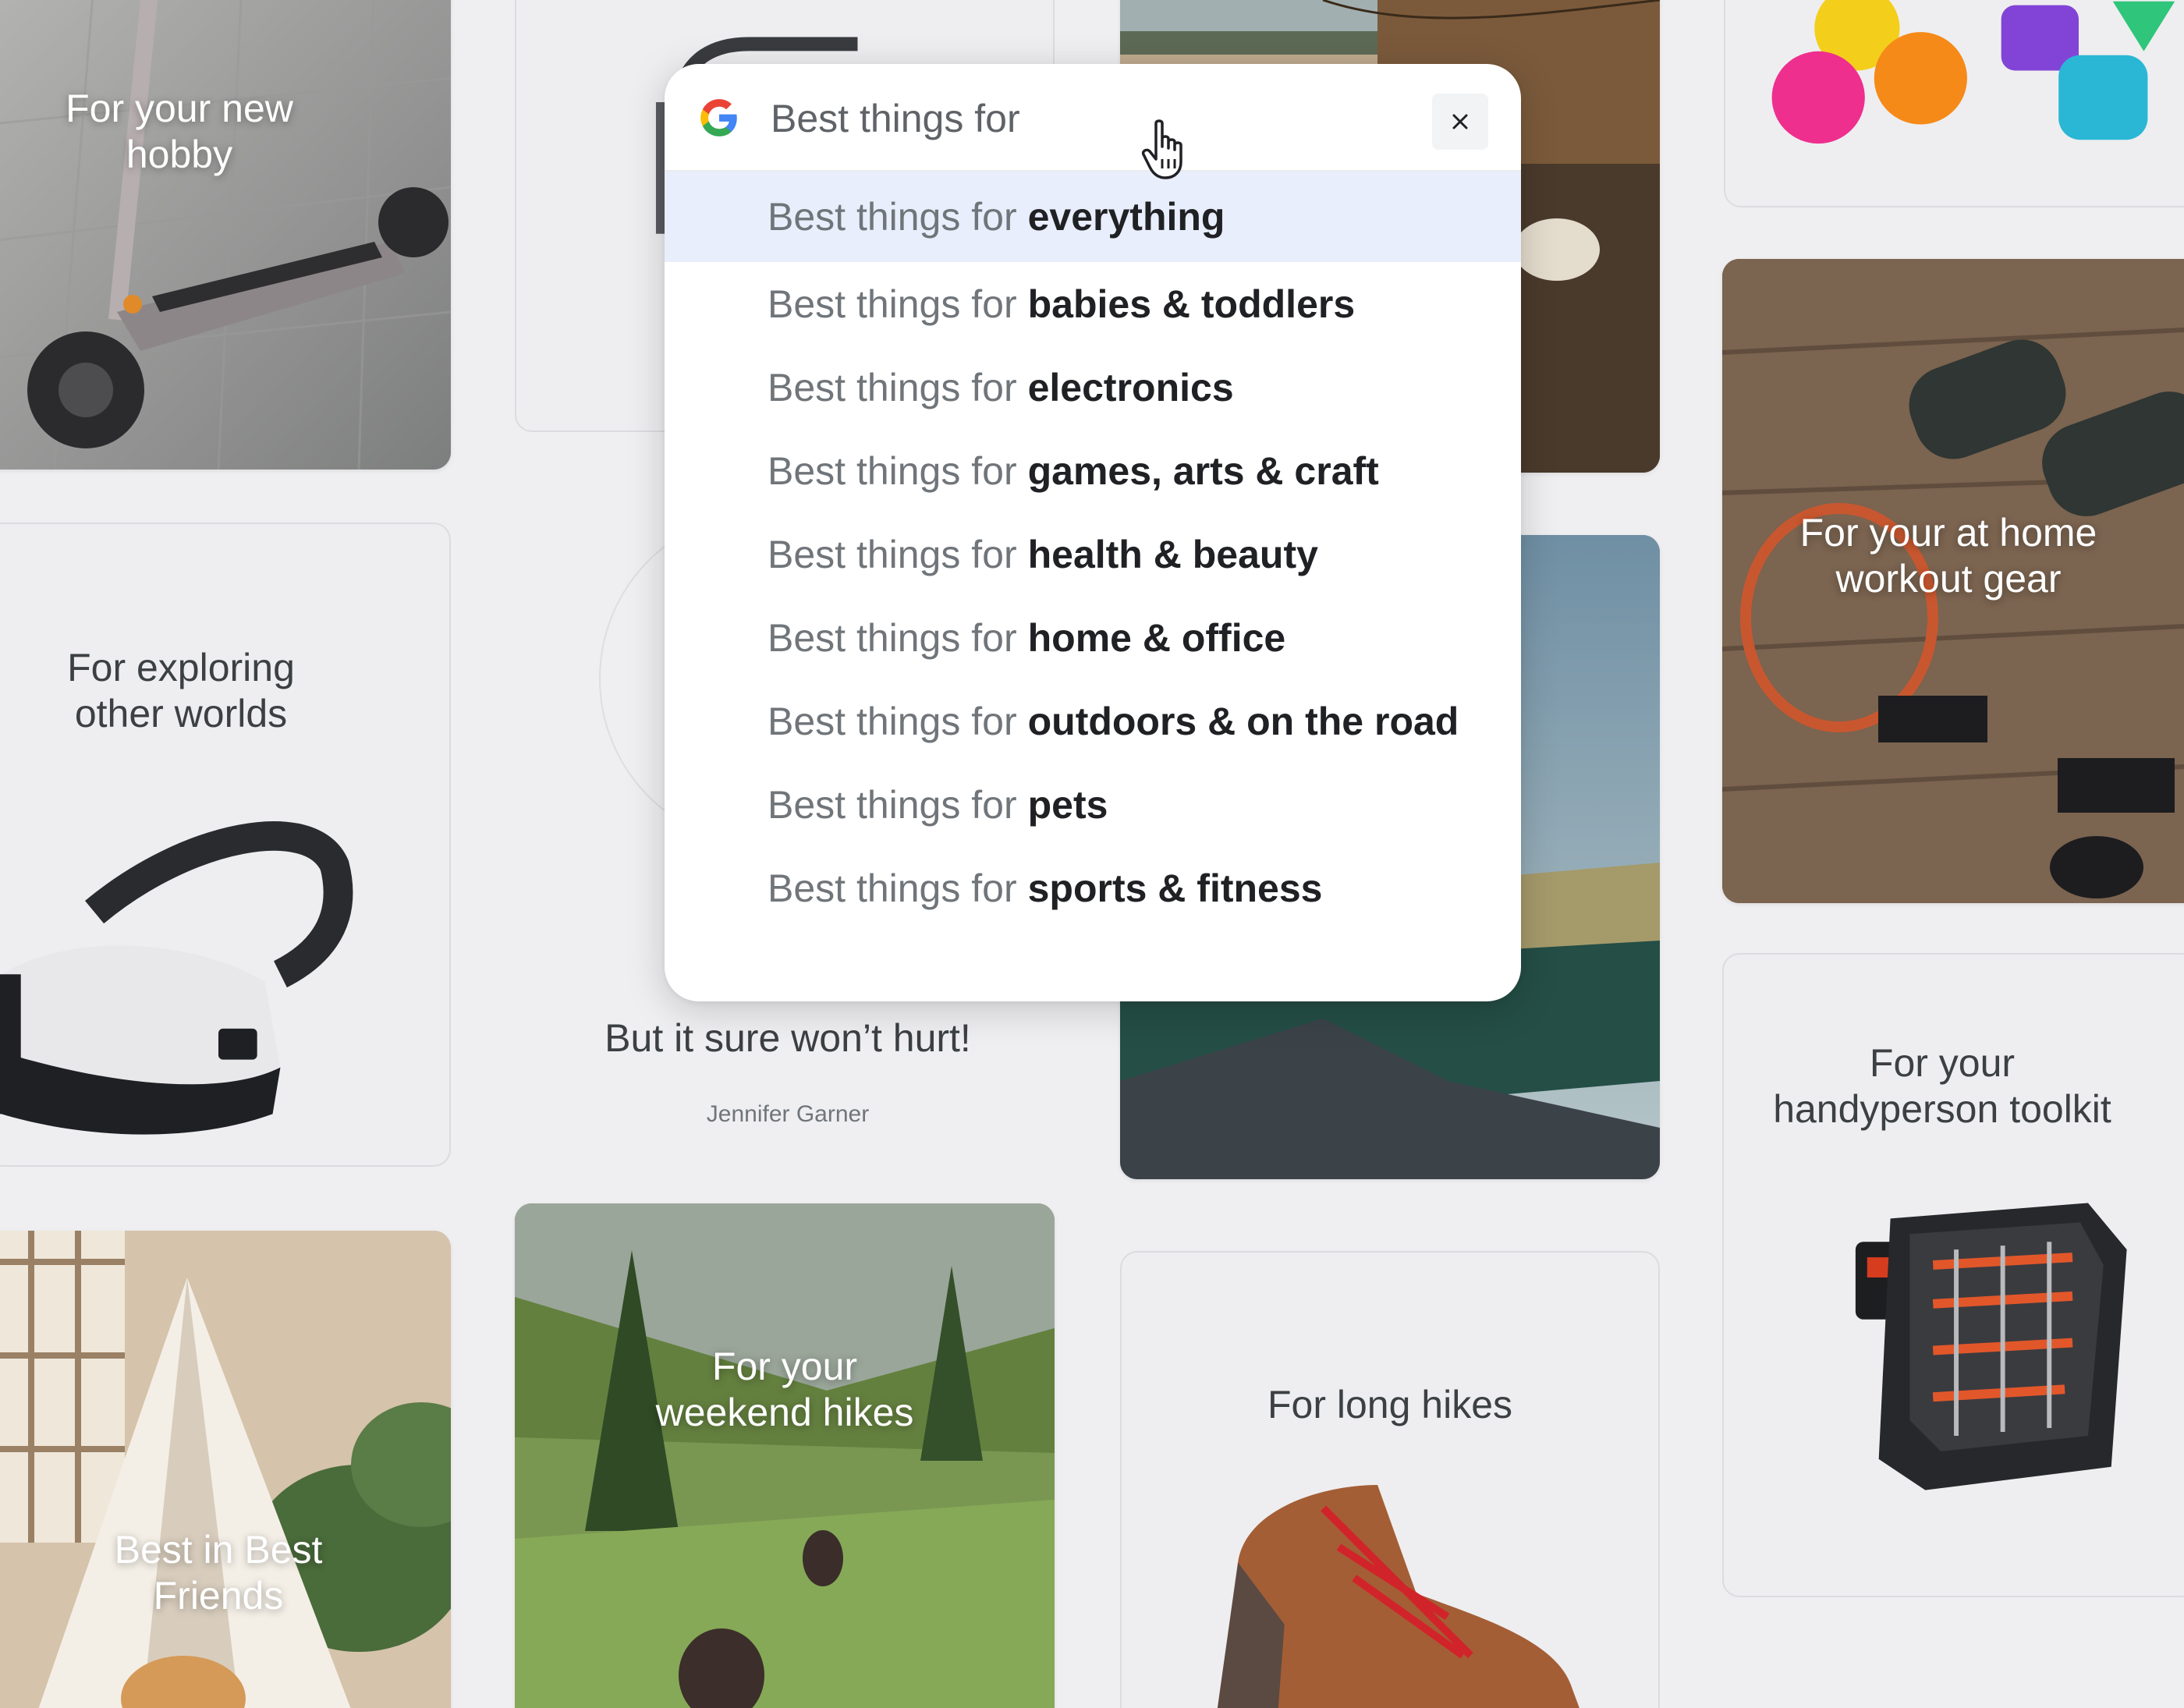 The width and height of the screenshot is (2184, 1708). Describe the element at coordinates (1173, 554) in the screenshot. I see `suggestion-term: health & beauty` at that location.